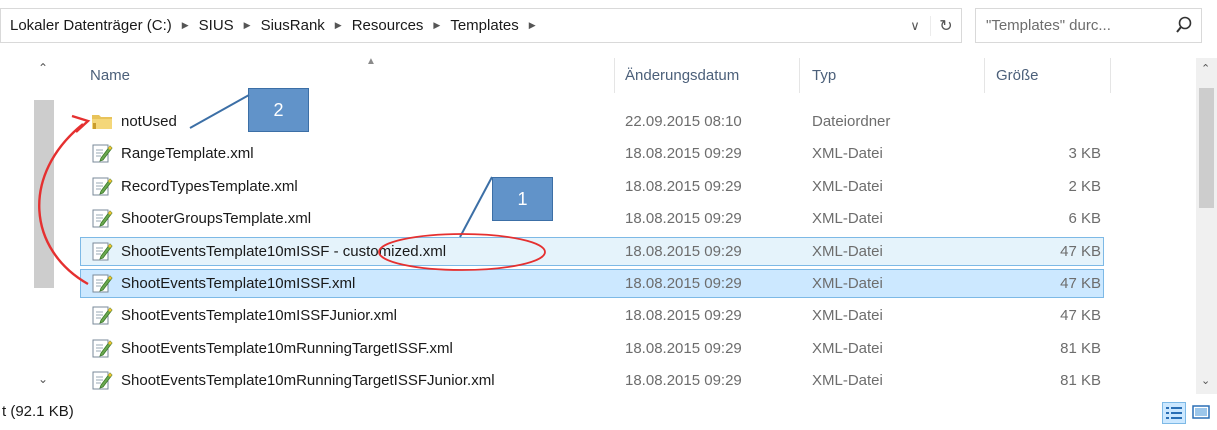 This screenshot has width=1217, height=430. Describe the element at coordinates (388, 25) in the screenshot. I see `breadcrumb-resources: Resources` at that location.